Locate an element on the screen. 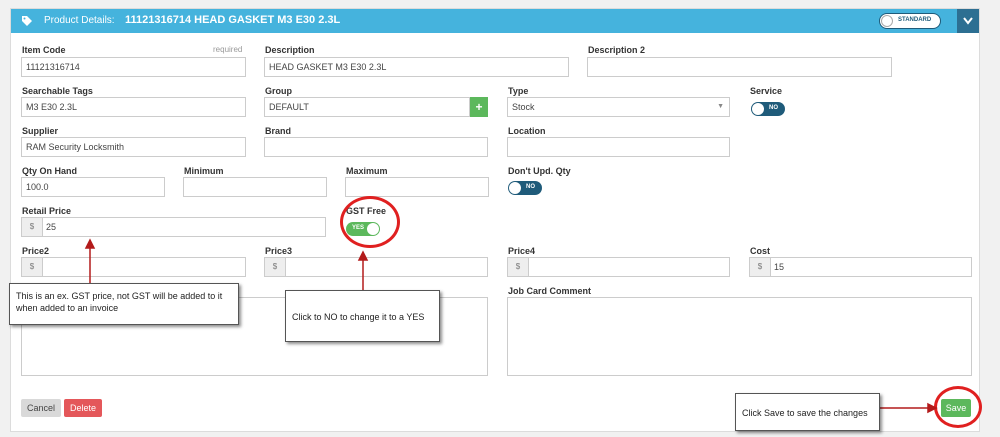 This screenshot has height=437, width=1000. retail-arrow-head is located at coordinates (90, 243).